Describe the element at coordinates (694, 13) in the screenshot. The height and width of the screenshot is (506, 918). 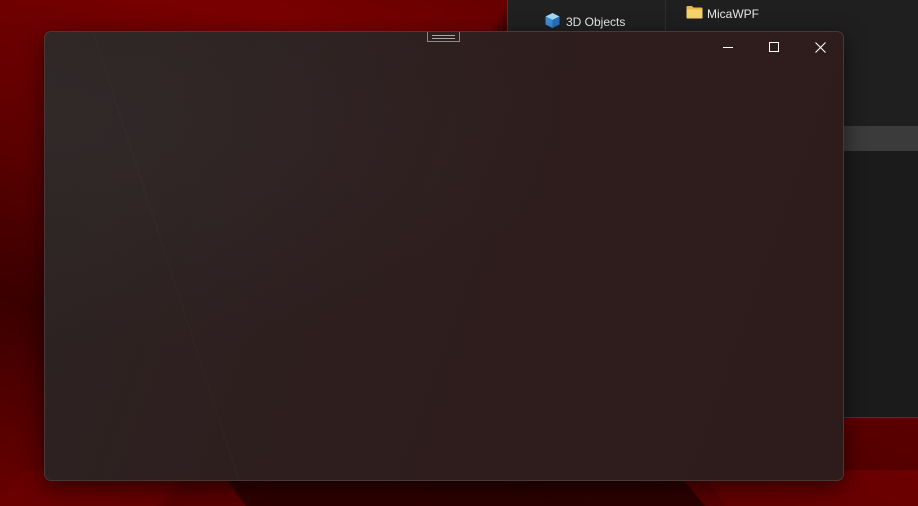
I see `folder-icon` at that location.